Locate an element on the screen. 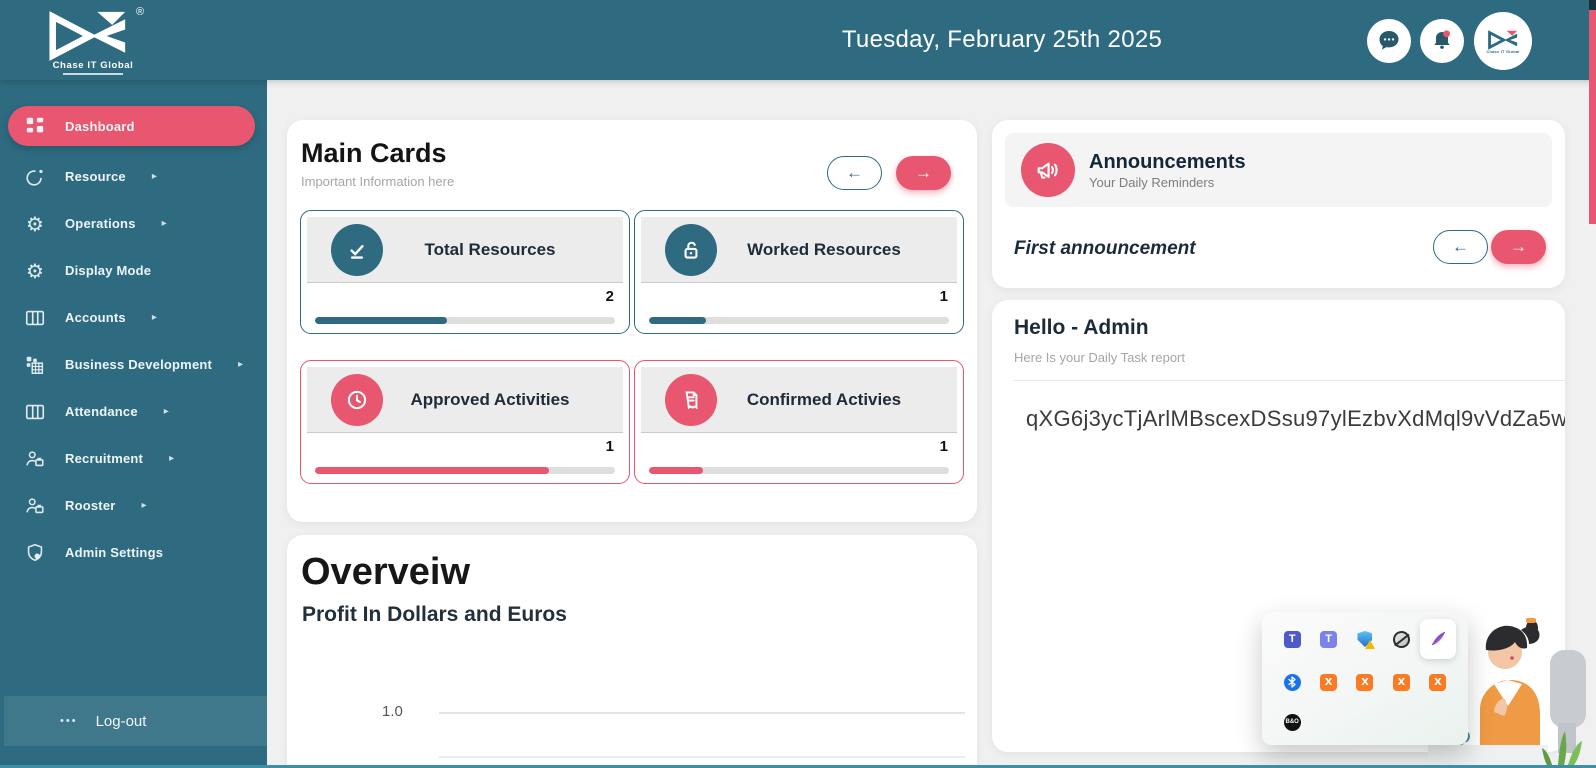  main-cards-title: Main Cards is located at coordinates (374, 153).